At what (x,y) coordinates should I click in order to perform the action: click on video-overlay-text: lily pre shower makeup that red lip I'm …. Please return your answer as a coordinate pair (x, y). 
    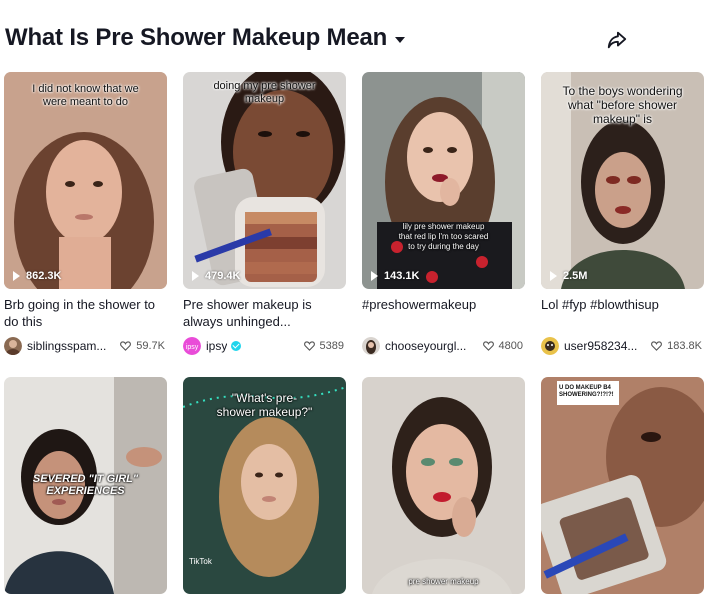
    Looking at the image, I should click on (443, 236).